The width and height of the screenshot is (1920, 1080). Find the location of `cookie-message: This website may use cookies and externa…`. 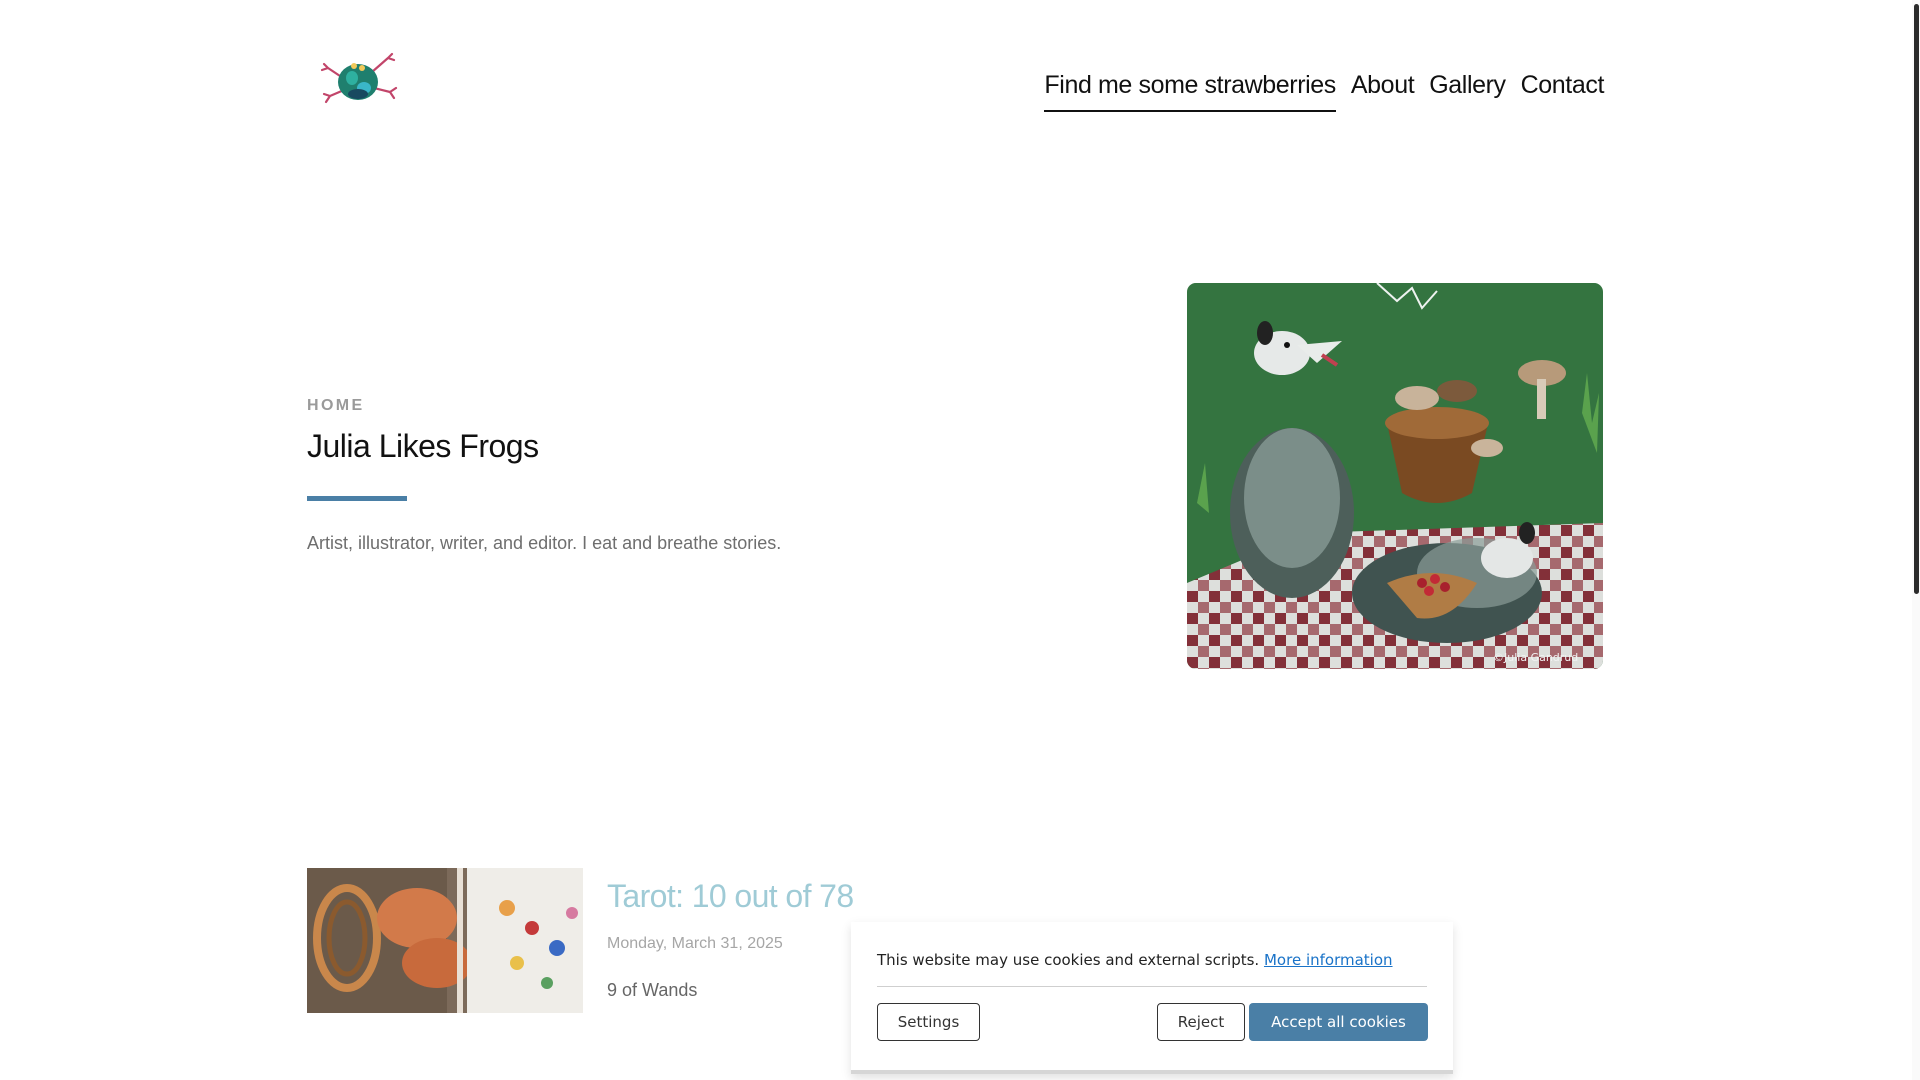

cookie-message: This website may use cookies and externa… is located at coordinates (1068, 960).